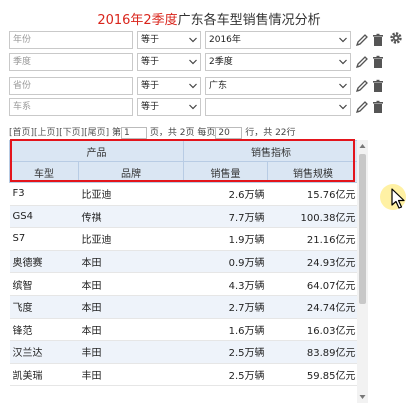  What do you see at coordinates (225, 194) in the screenshot?
I see `cell-volume: 2.6万辆` at bounding box center [225, 194].